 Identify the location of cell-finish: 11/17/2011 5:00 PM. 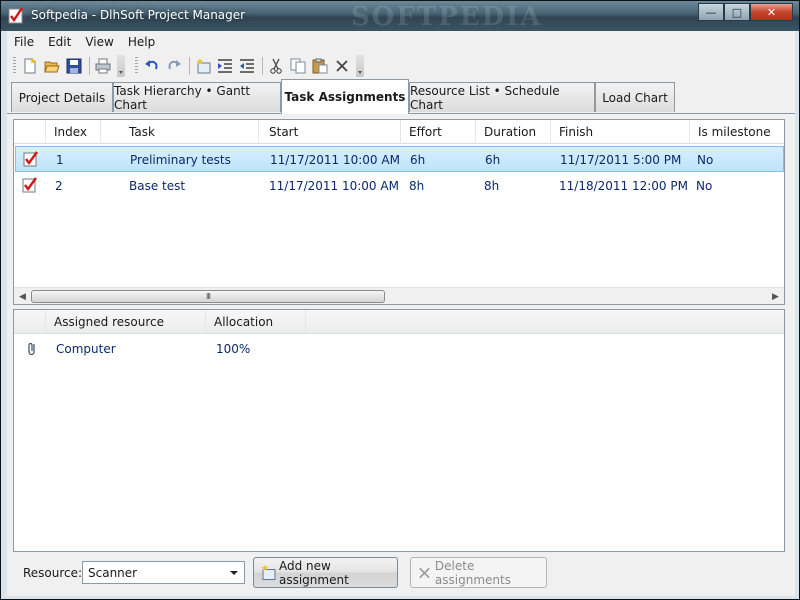
(621, 160).